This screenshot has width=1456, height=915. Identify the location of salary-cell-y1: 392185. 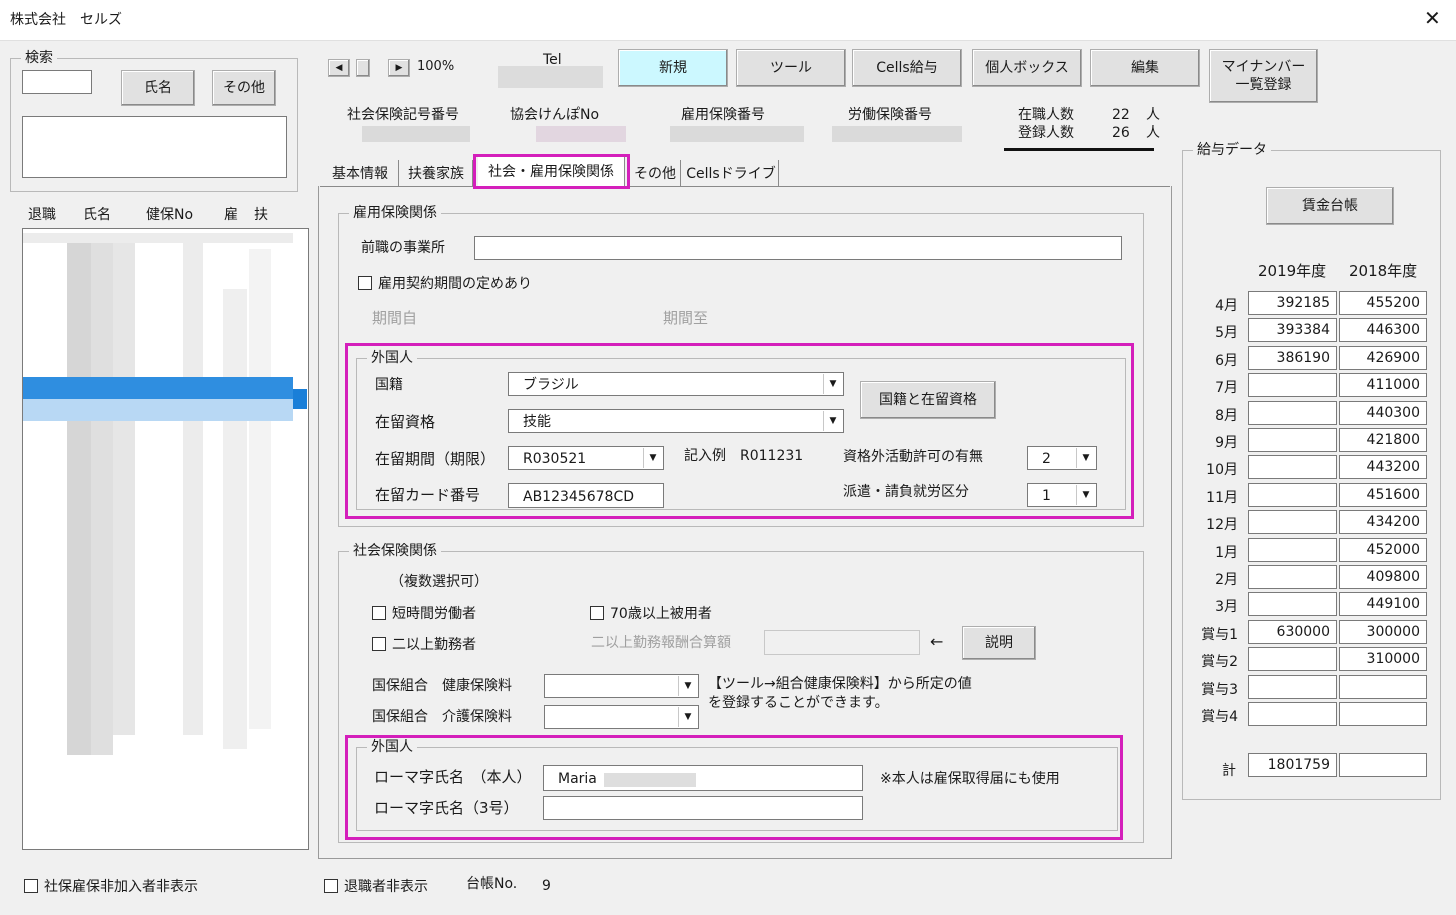
(1292, 303).